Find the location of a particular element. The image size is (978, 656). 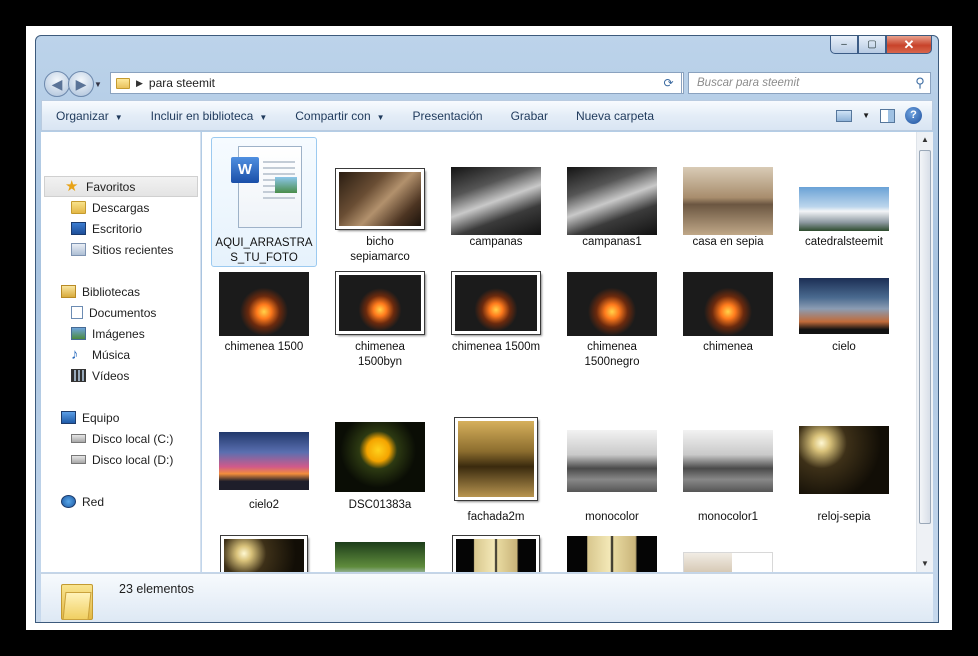

forward-button: ▶ is located at coordinates (81, 84).